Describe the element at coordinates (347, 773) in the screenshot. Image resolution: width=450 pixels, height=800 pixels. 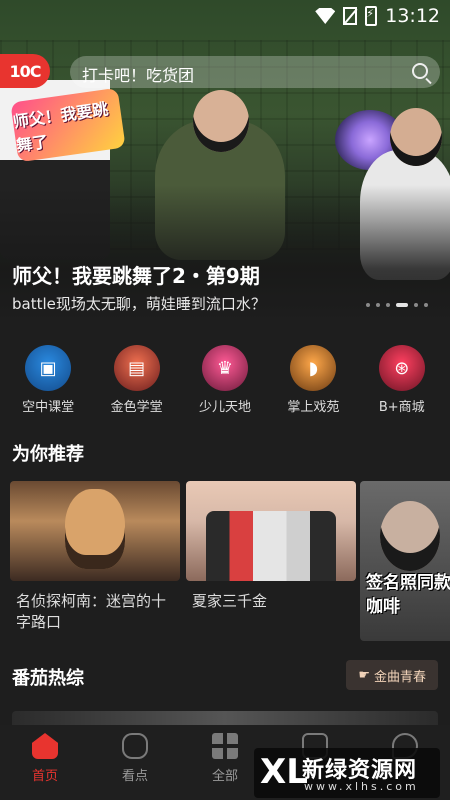
I see `watermark: XL 新绿资源网 www.xlhs.com` at that location.